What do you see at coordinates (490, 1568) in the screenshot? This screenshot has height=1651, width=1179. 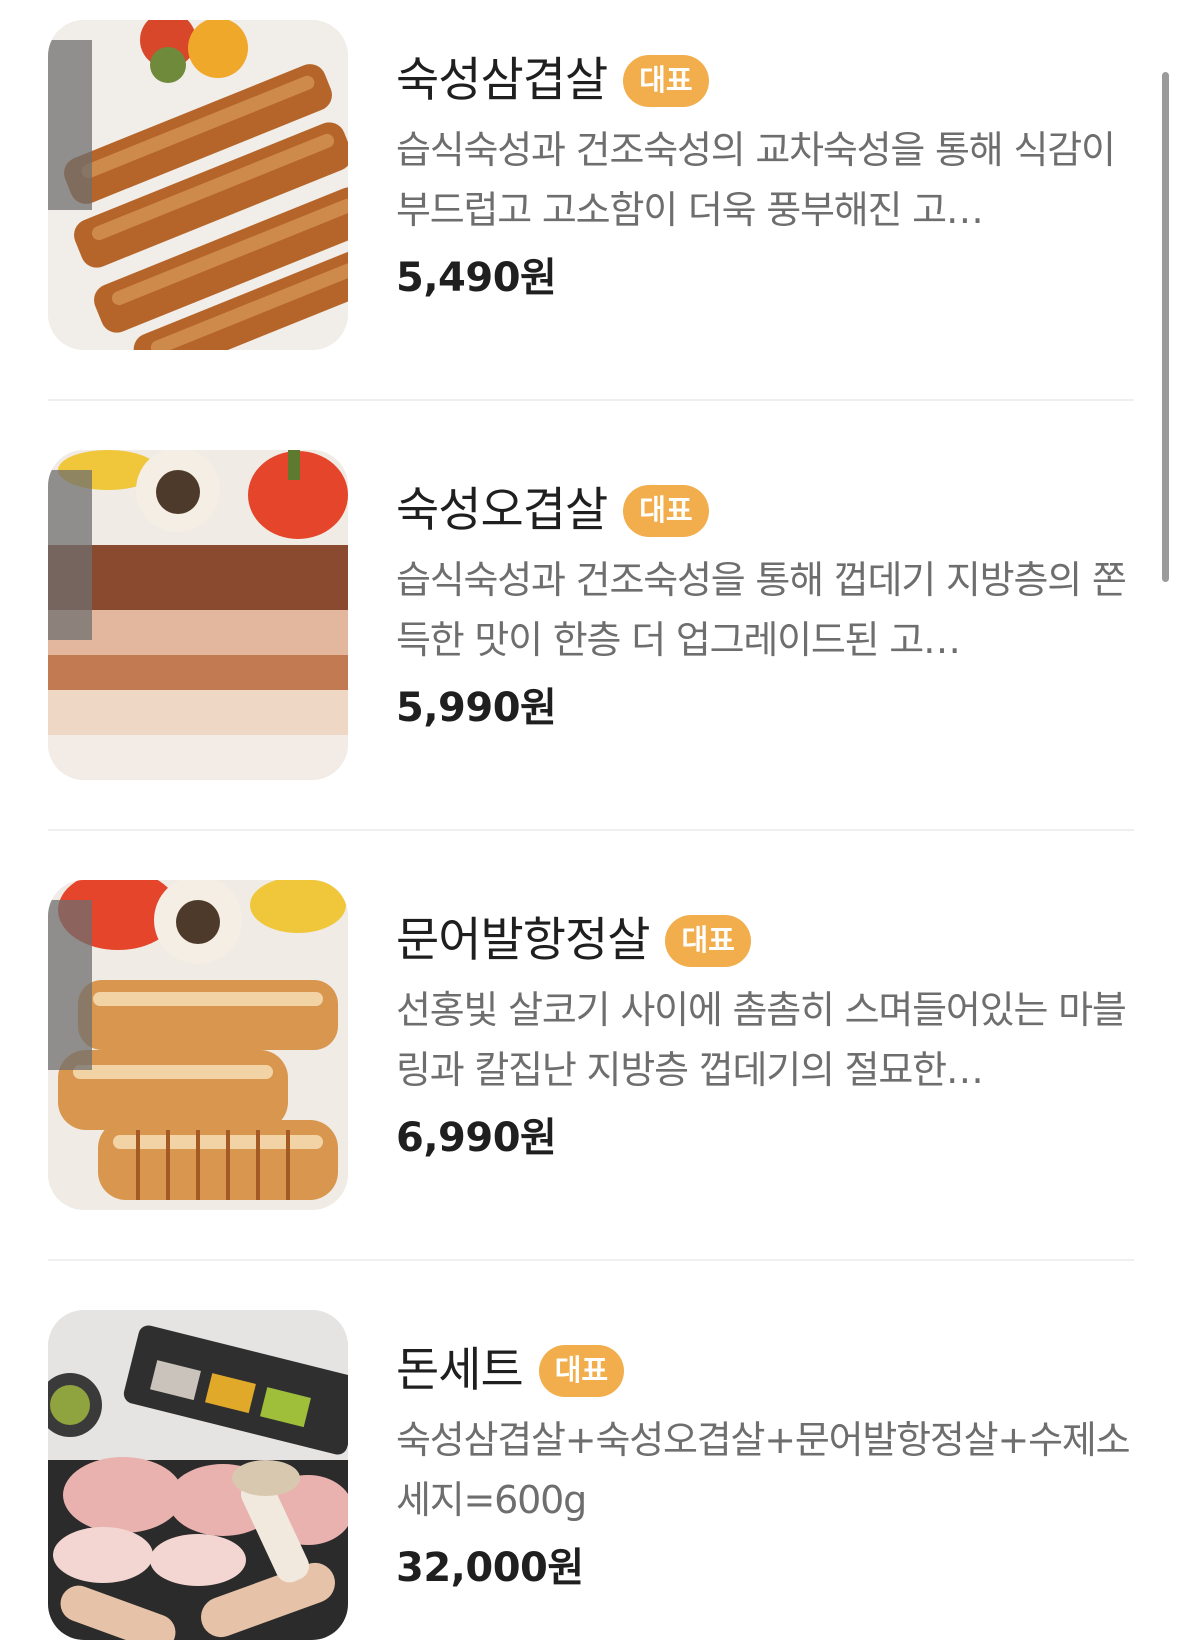 I see `menu-item-price: 32,000원` at bounding box center [490, 1568].